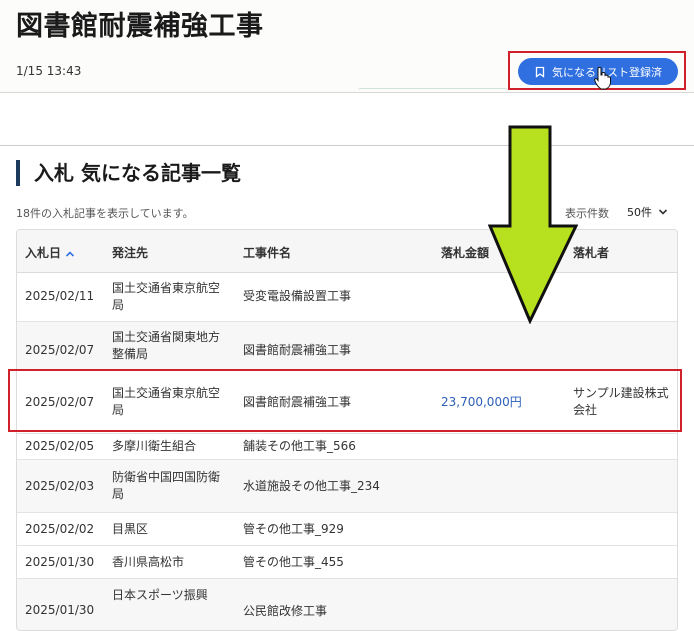 The image size is (694, 631). I want to click on table-row: 2025/02/07 国土交通省関東地方整備局 図書館耐震補強工事, so click(347, 346).